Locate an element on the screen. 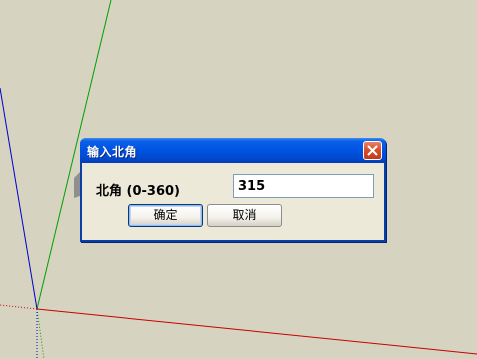  ok-button: 确定 is located at coordinates (165, 215).